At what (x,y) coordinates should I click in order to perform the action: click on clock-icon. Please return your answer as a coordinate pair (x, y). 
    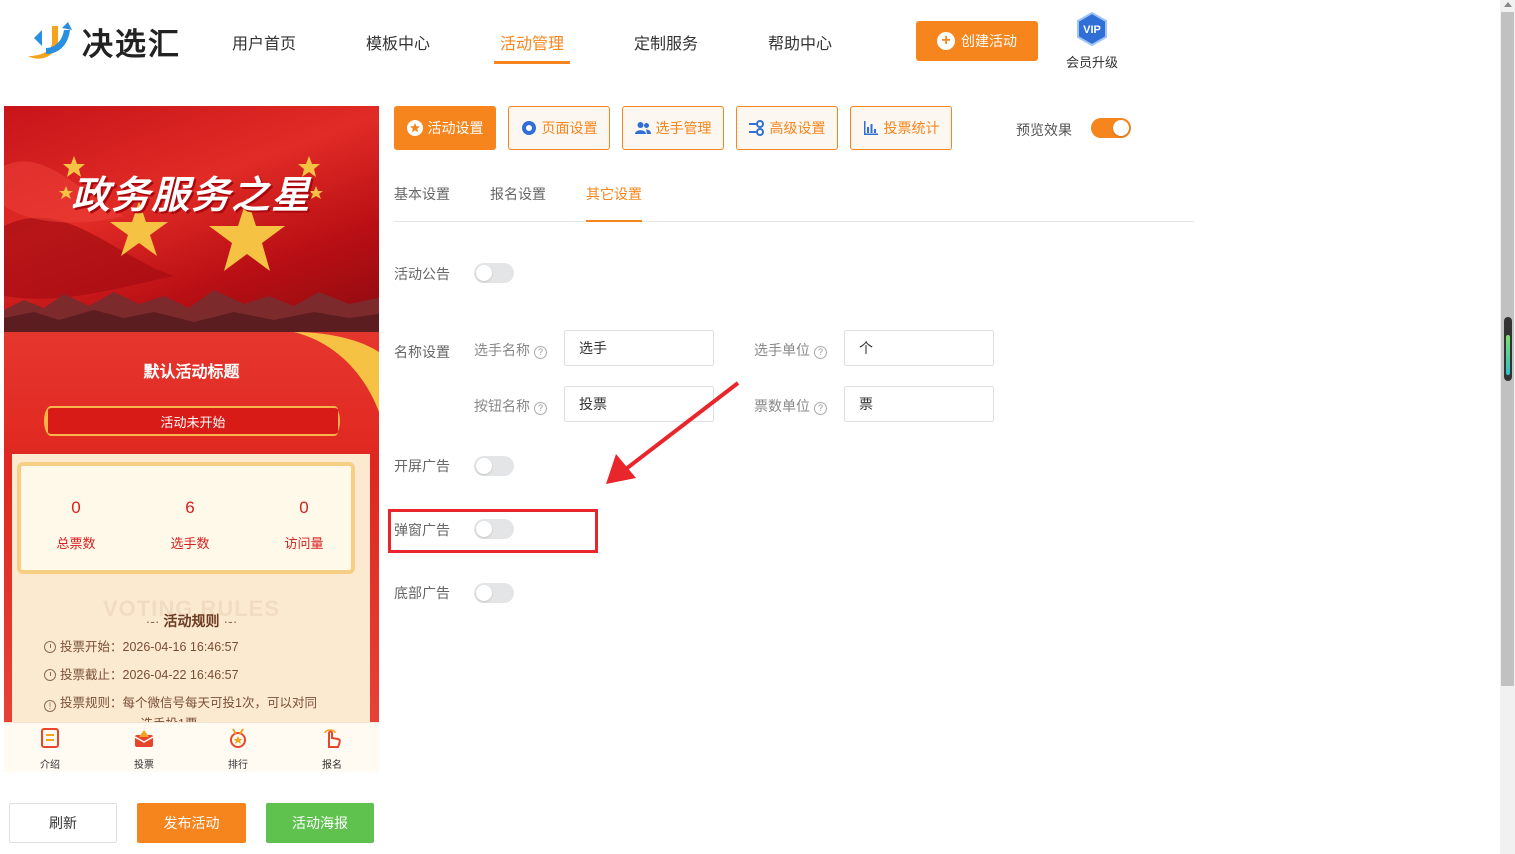
    Looking at the image, I should click on (50, 675).